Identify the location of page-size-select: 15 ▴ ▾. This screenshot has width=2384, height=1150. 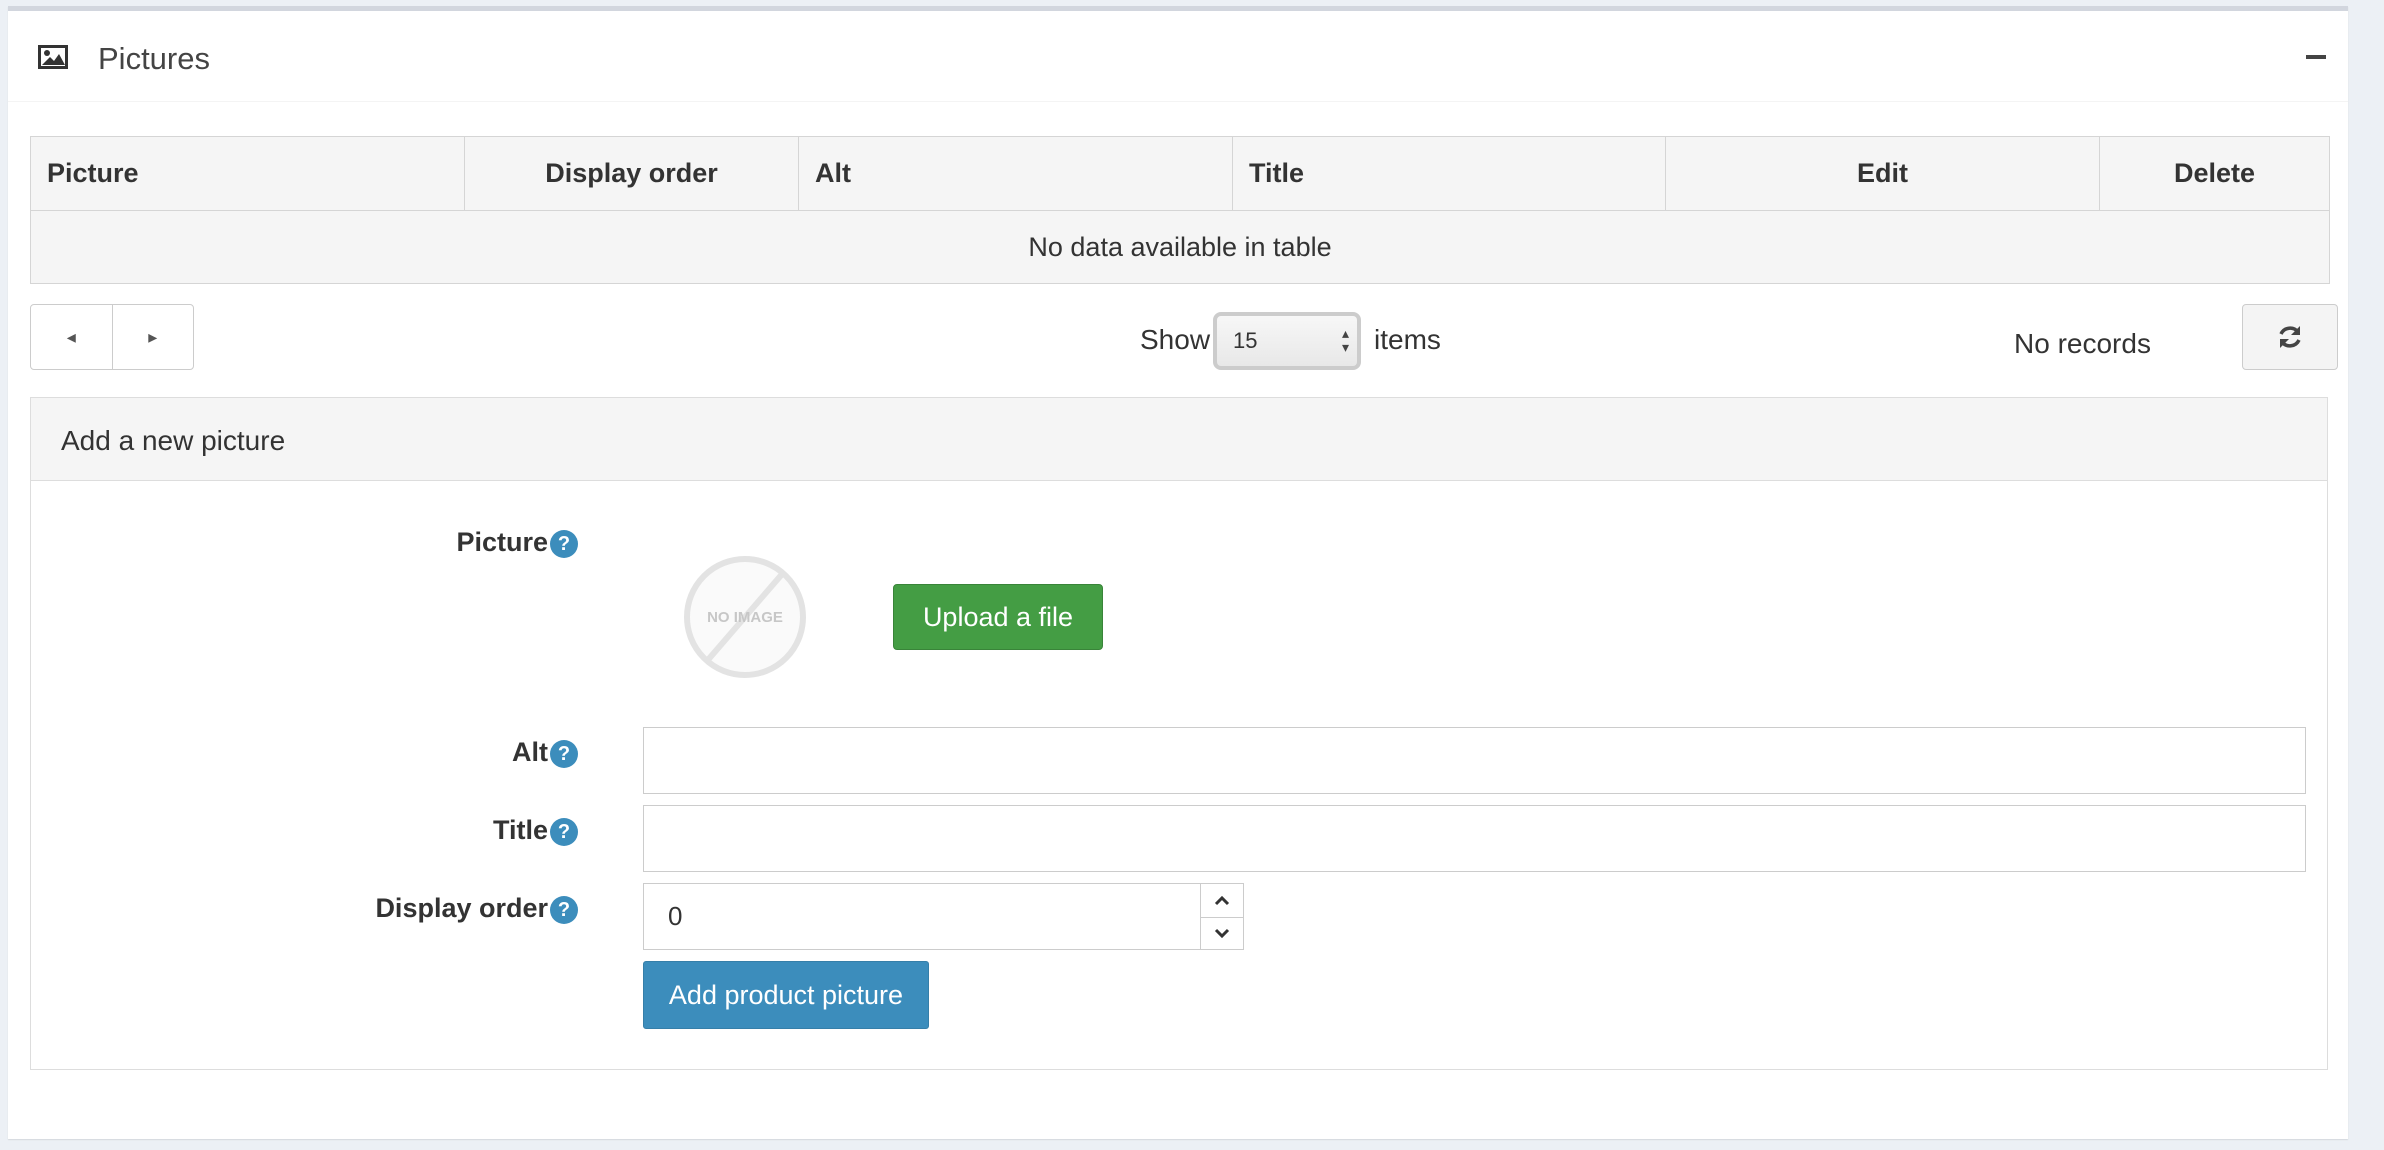
(1287, 341).